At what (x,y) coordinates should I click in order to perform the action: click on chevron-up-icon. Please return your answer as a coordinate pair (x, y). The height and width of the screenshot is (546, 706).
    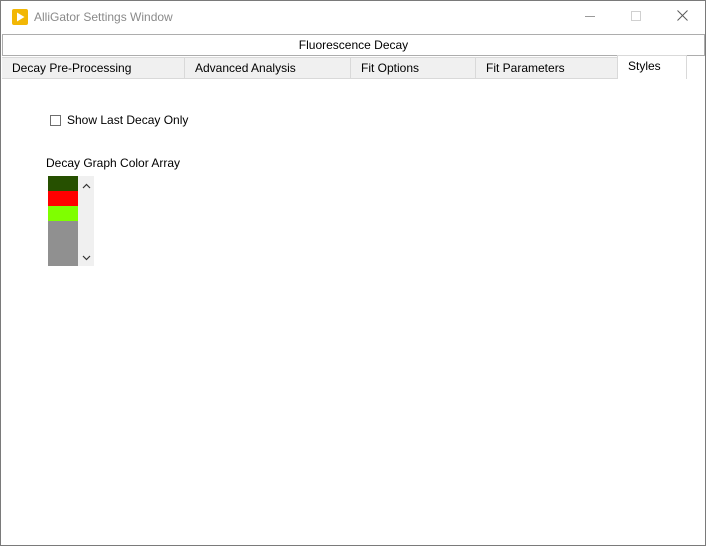
    Looking at the image, I should click on (86, 185).